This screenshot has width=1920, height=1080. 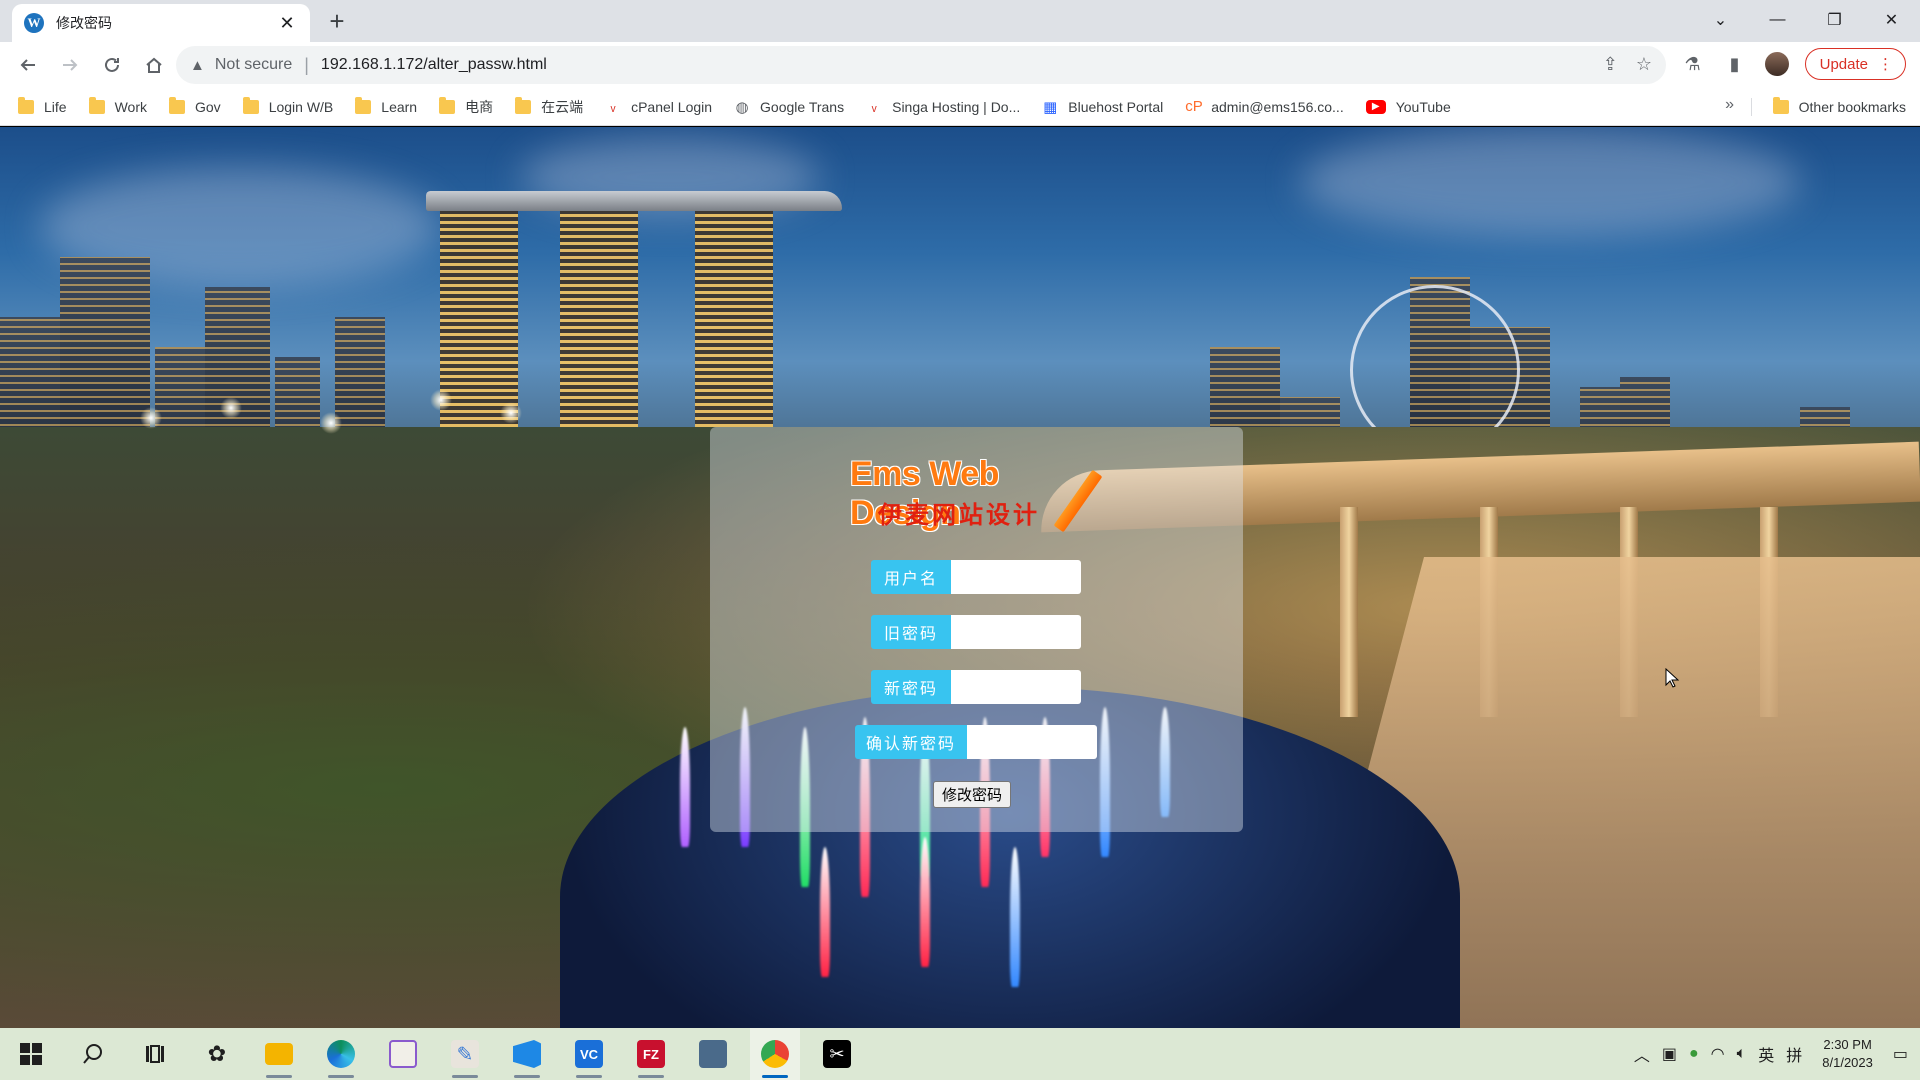 What do you see at coordinates (161, 23) in the screenshot?
I see `tab-active: W 修改密码 ✕` at bounding box center [161, 23].